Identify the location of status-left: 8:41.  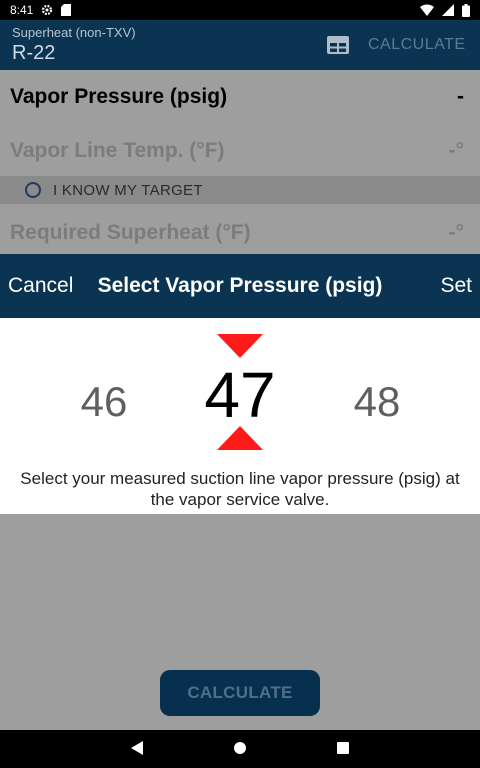
(41, 10).